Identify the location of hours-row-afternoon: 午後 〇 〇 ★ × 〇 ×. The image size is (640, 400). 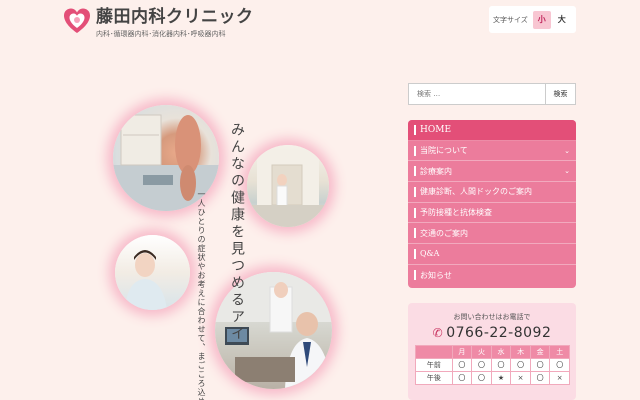
(492, 378).